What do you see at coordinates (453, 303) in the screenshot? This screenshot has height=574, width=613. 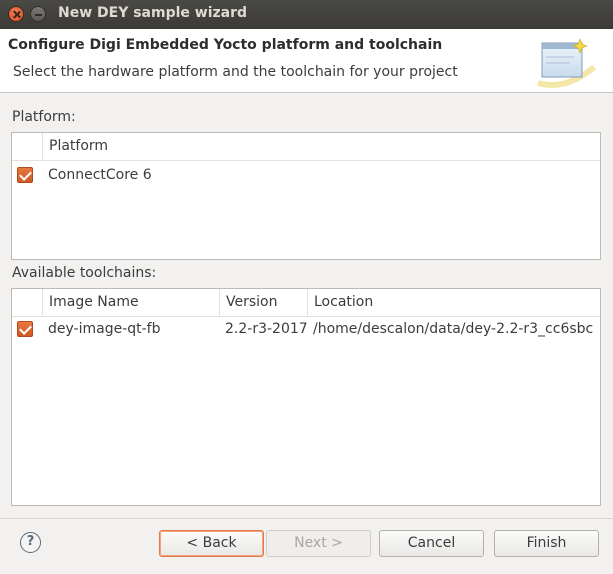 I see `column-header-location: Location` at bounding box center [453, 303].